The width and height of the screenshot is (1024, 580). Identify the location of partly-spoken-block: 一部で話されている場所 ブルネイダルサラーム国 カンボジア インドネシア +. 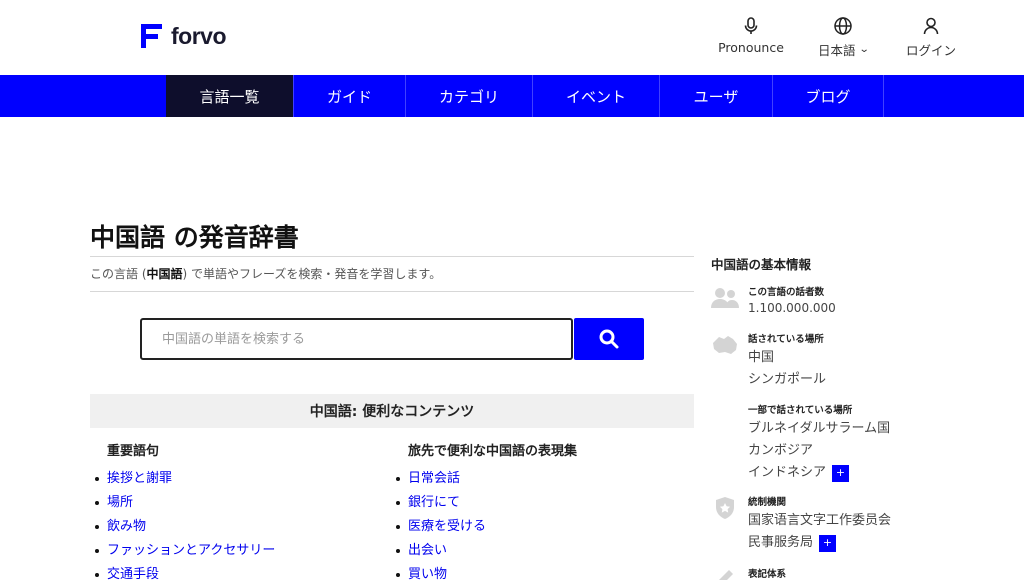
(800, 443).